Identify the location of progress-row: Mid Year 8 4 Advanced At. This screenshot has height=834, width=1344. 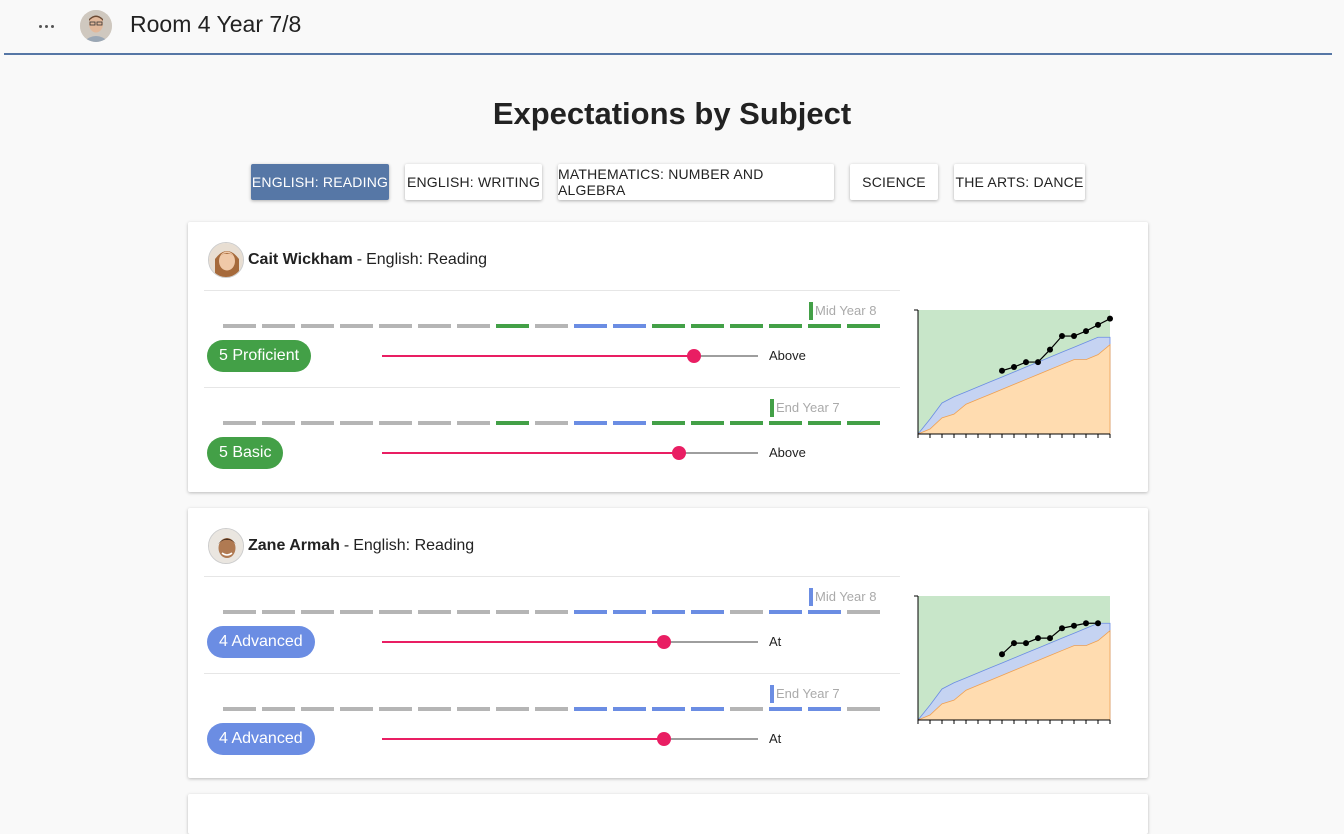
(552, 624).